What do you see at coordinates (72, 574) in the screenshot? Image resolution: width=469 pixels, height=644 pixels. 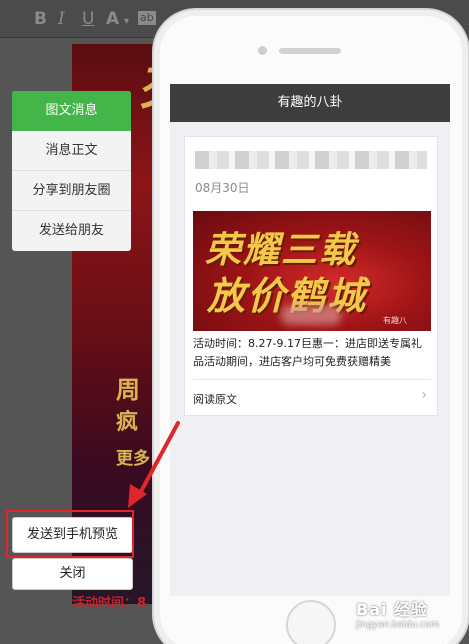 I see `close-button: 关闭` at bounding box center [72, 574].